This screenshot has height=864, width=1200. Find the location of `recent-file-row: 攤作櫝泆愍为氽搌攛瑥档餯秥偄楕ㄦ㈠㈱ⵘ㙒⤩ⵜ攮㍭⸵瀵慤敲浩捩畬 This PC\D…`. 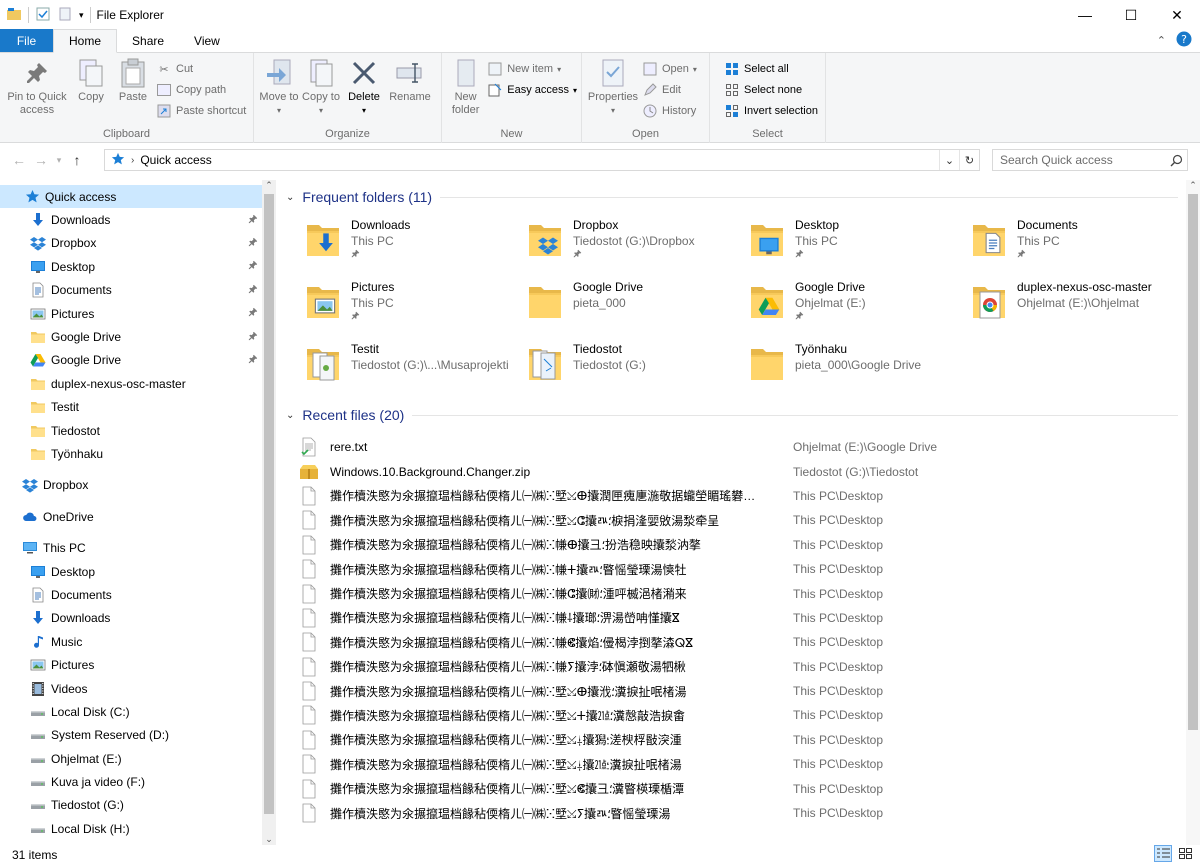

recent-file-row: 攤作櫝泆愍为氽搌攛瑥档餯秥偄楕ㄦ㈠㈱ⵘ㙒⤩ⵜ攮㍭⸵瀵慤敲浩捩畬 This PC\D… is located at coordinates (741, 715).